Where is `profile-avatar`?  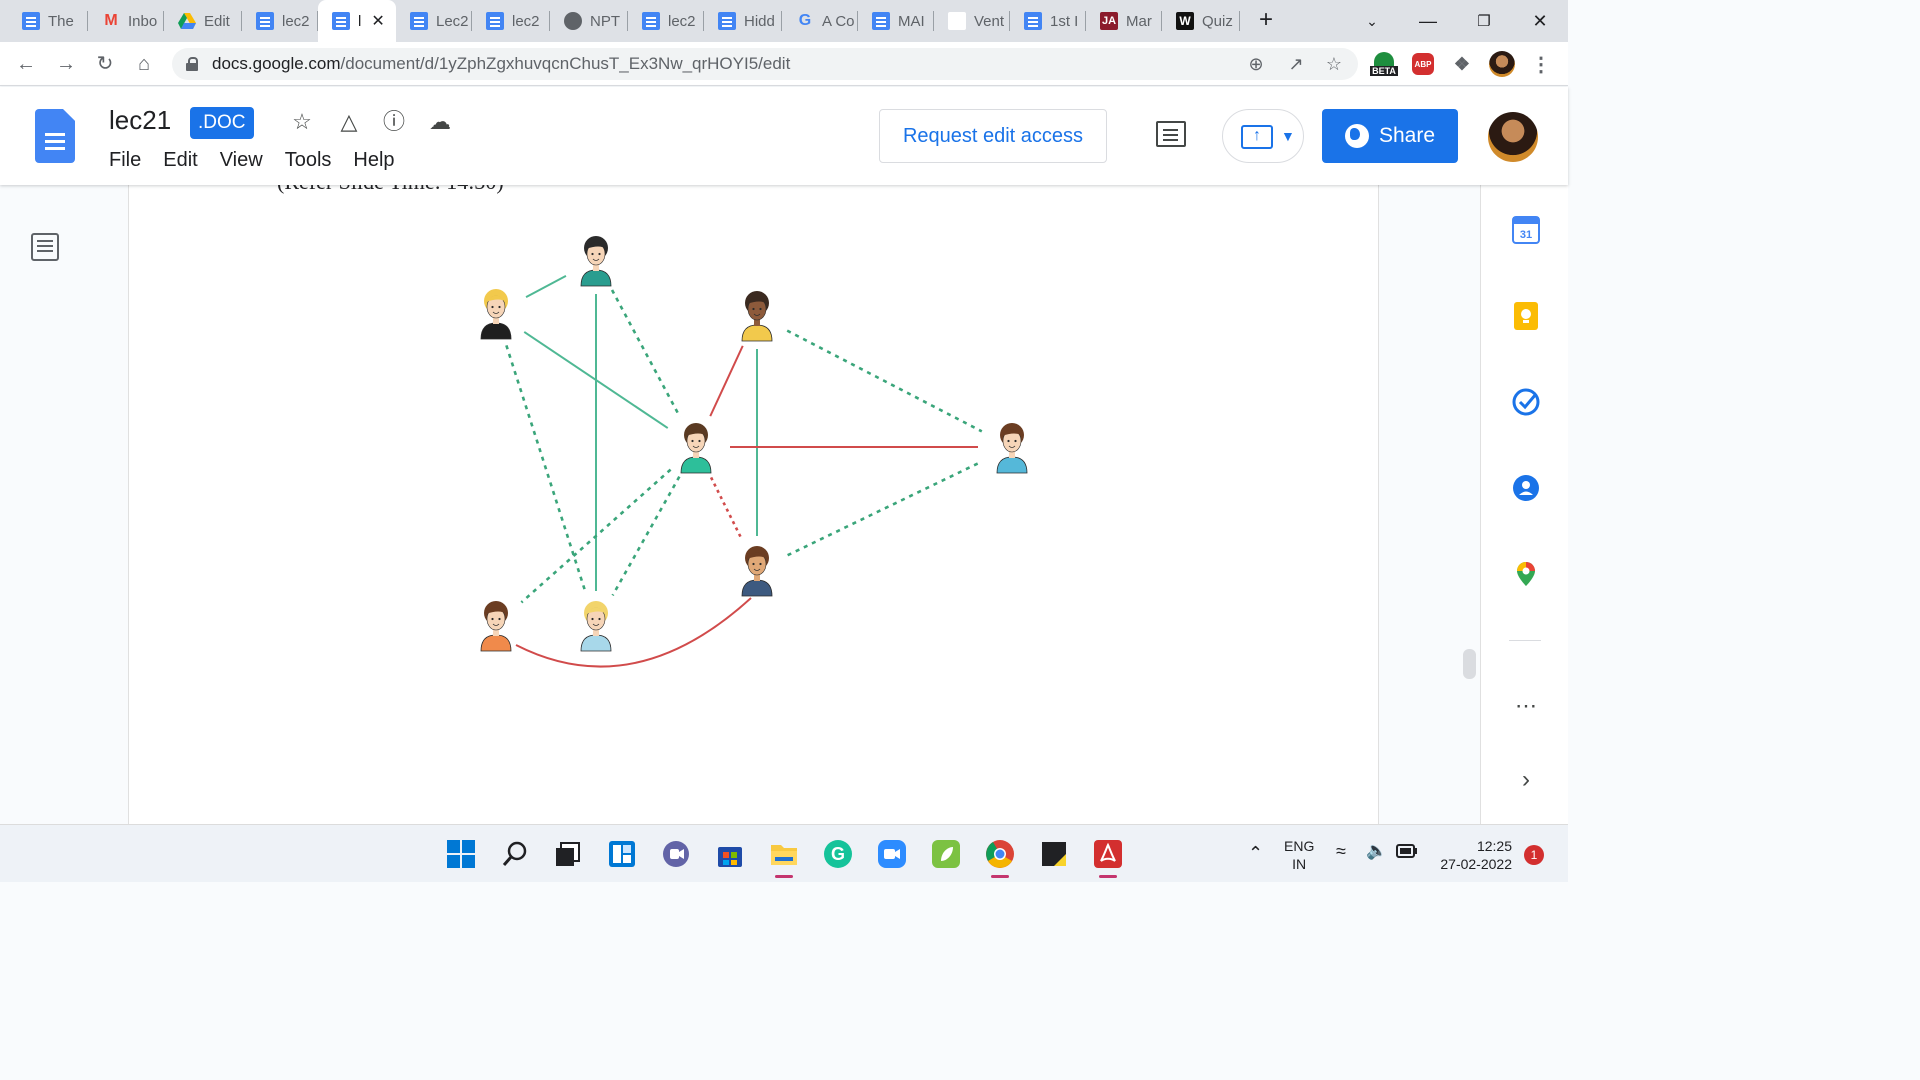 profile-avatar is located at coordinates (1502, 64).